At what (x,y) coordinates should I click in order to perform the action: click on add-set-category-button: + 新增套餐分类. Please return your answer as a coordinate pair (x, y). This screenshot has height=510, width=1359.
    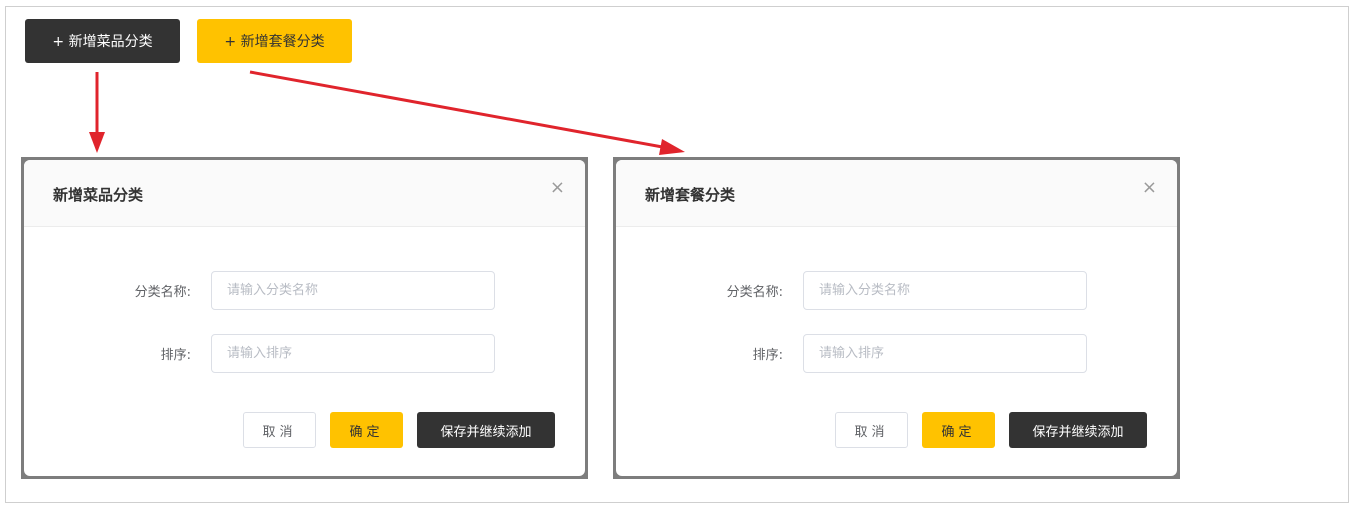
    Looking at the image, I should click on (274, 41).